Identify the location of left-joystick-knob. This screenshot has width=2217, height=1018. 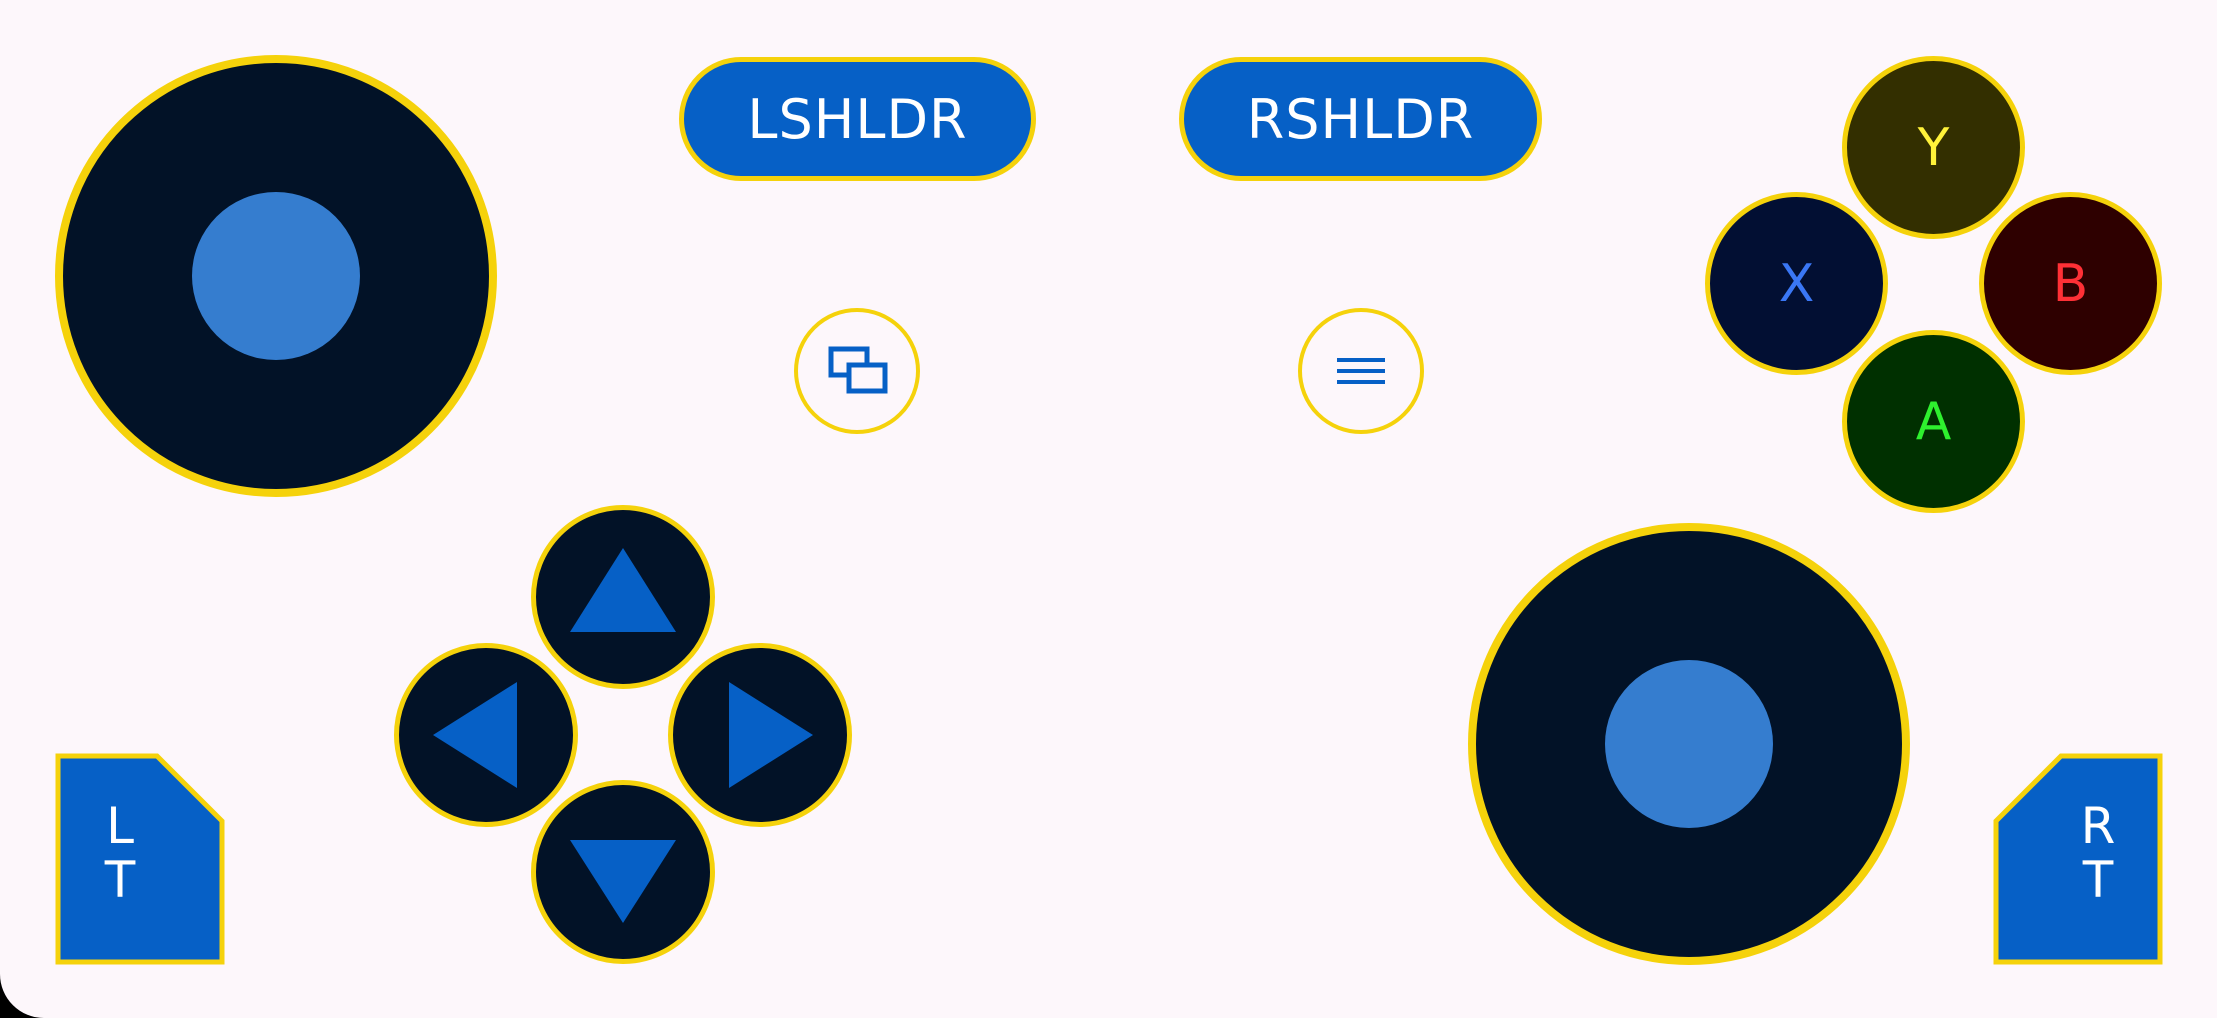
(276, 276).